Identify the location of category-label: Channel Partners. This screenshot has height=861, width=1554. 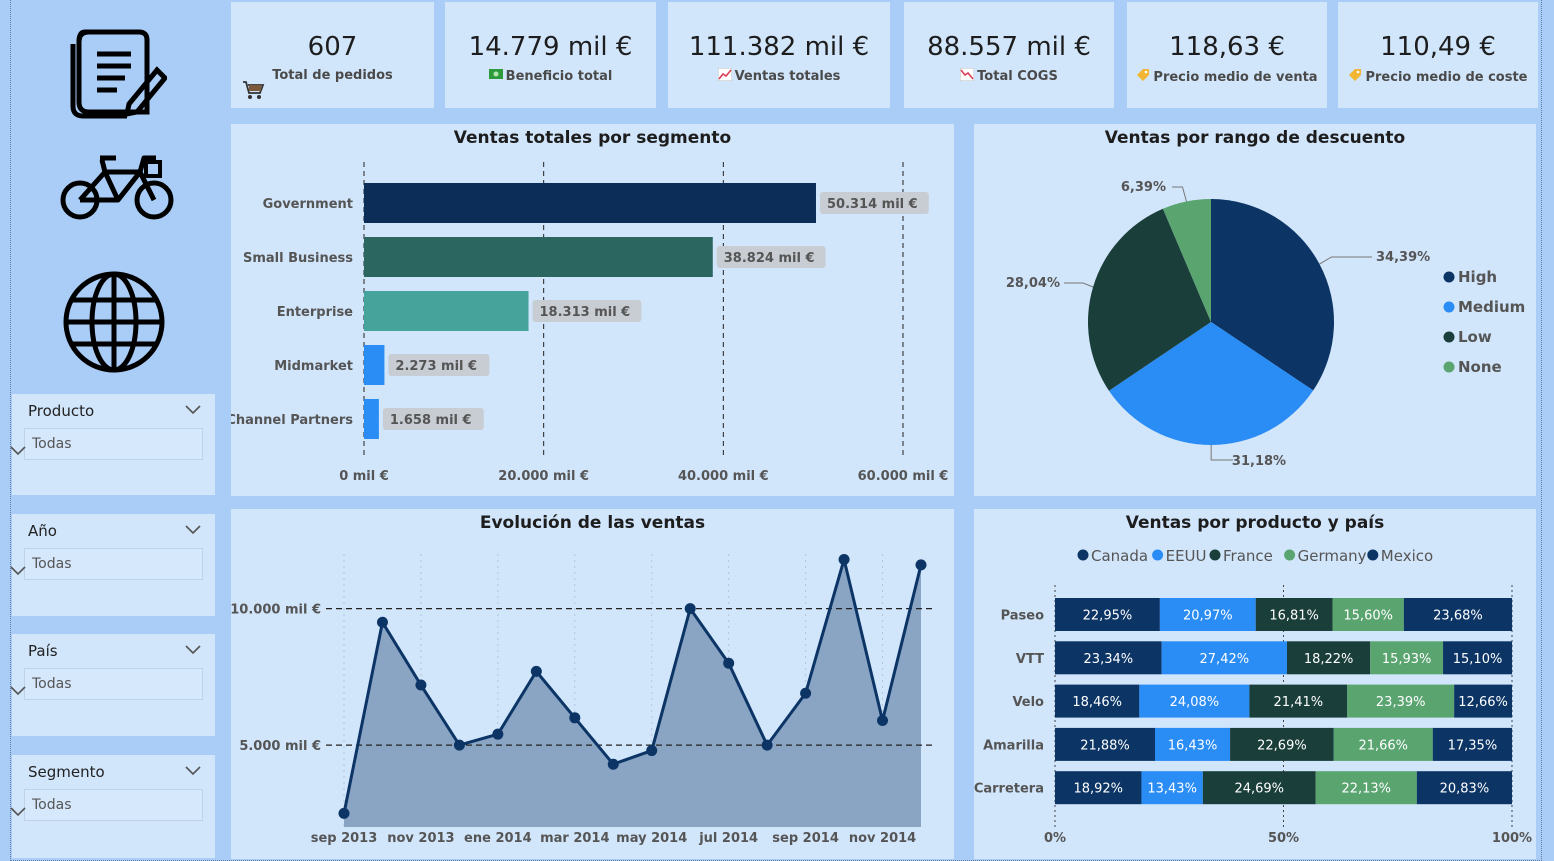
(292, 420).